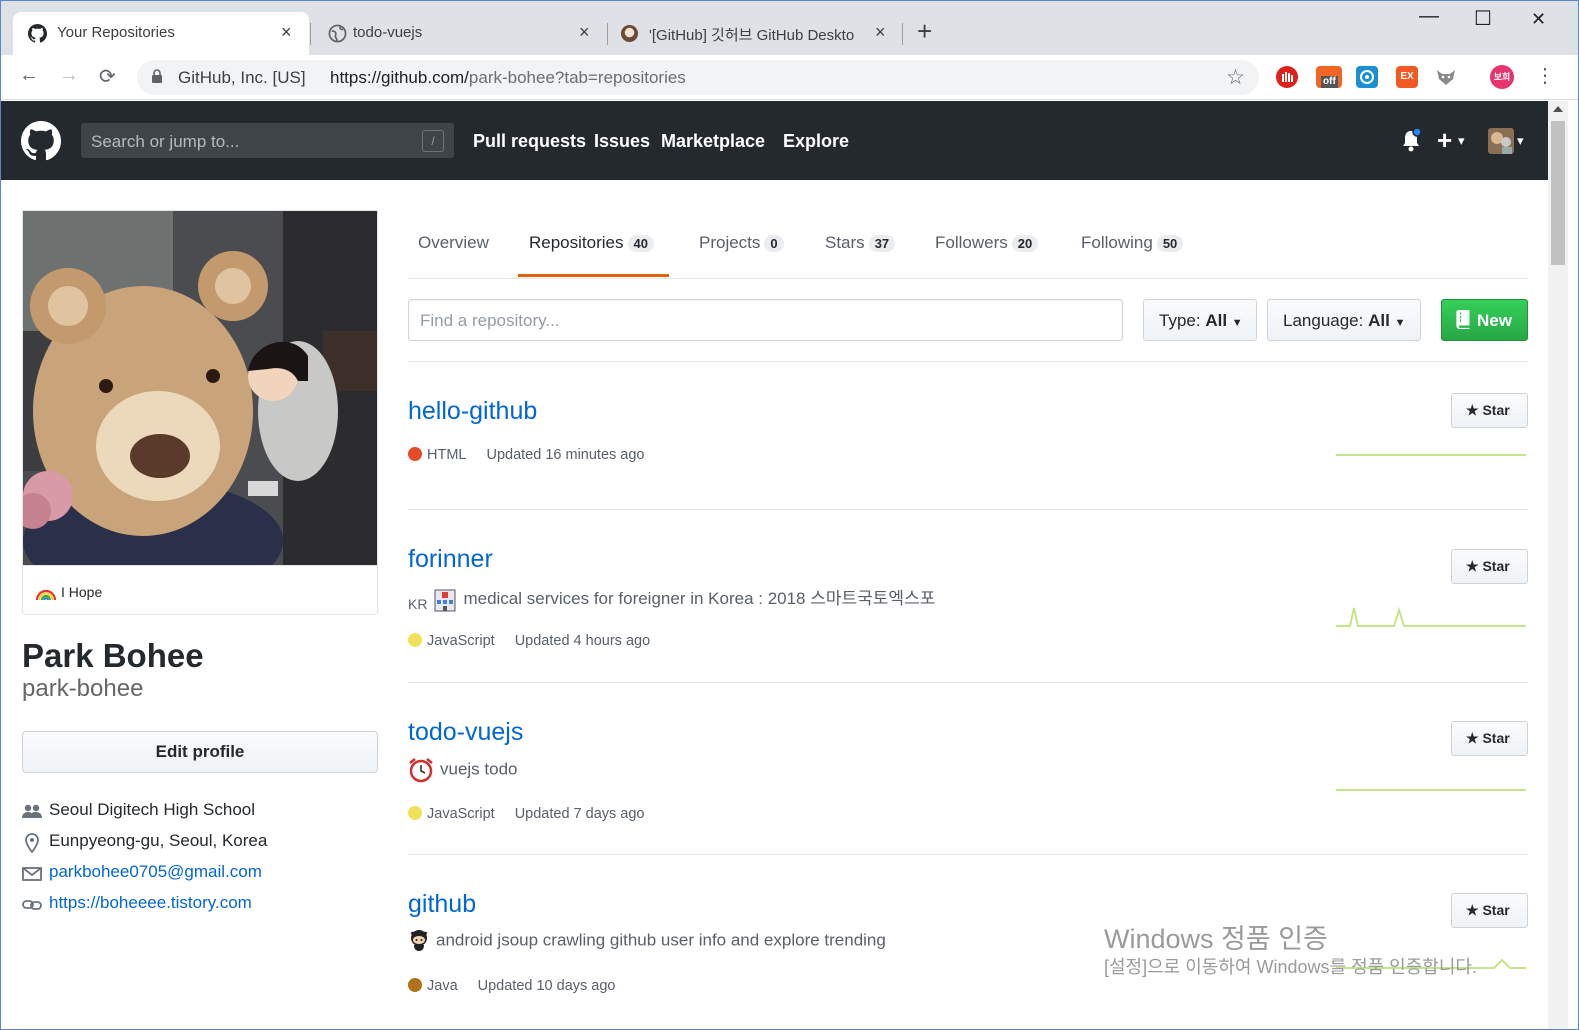  I want to click on new-tab-button: +, so click(924, 31).